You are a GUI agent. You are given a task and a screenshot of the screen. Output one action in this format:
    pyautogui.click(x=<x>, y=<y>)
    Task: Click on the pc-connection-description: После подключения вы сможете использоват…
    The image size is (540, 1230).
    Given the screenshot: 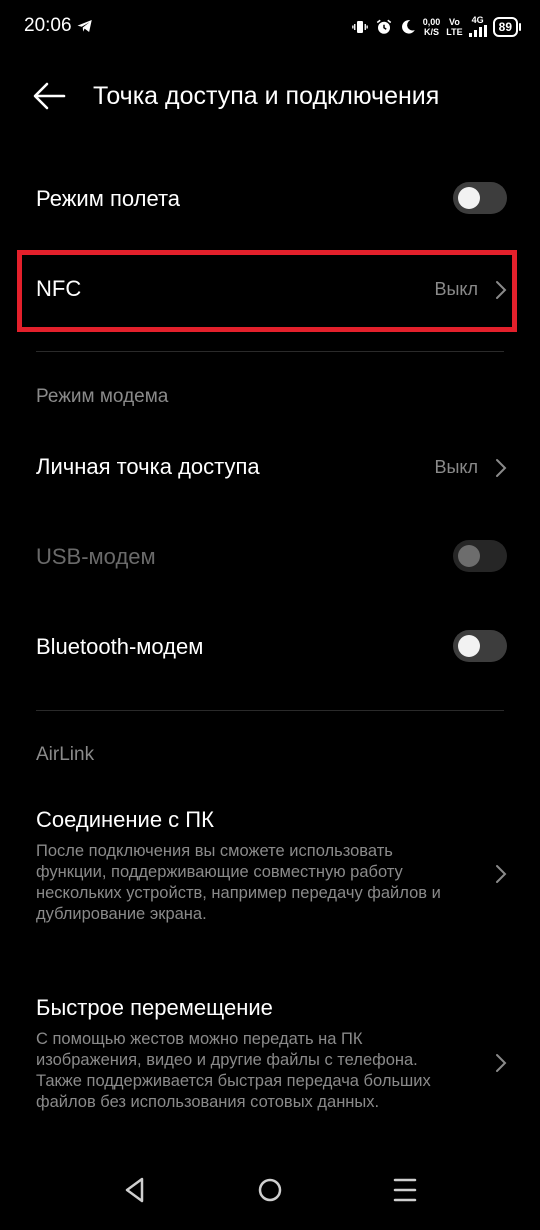 What is the action you would take?
    pyautogui.click(x=238, y=882)
    